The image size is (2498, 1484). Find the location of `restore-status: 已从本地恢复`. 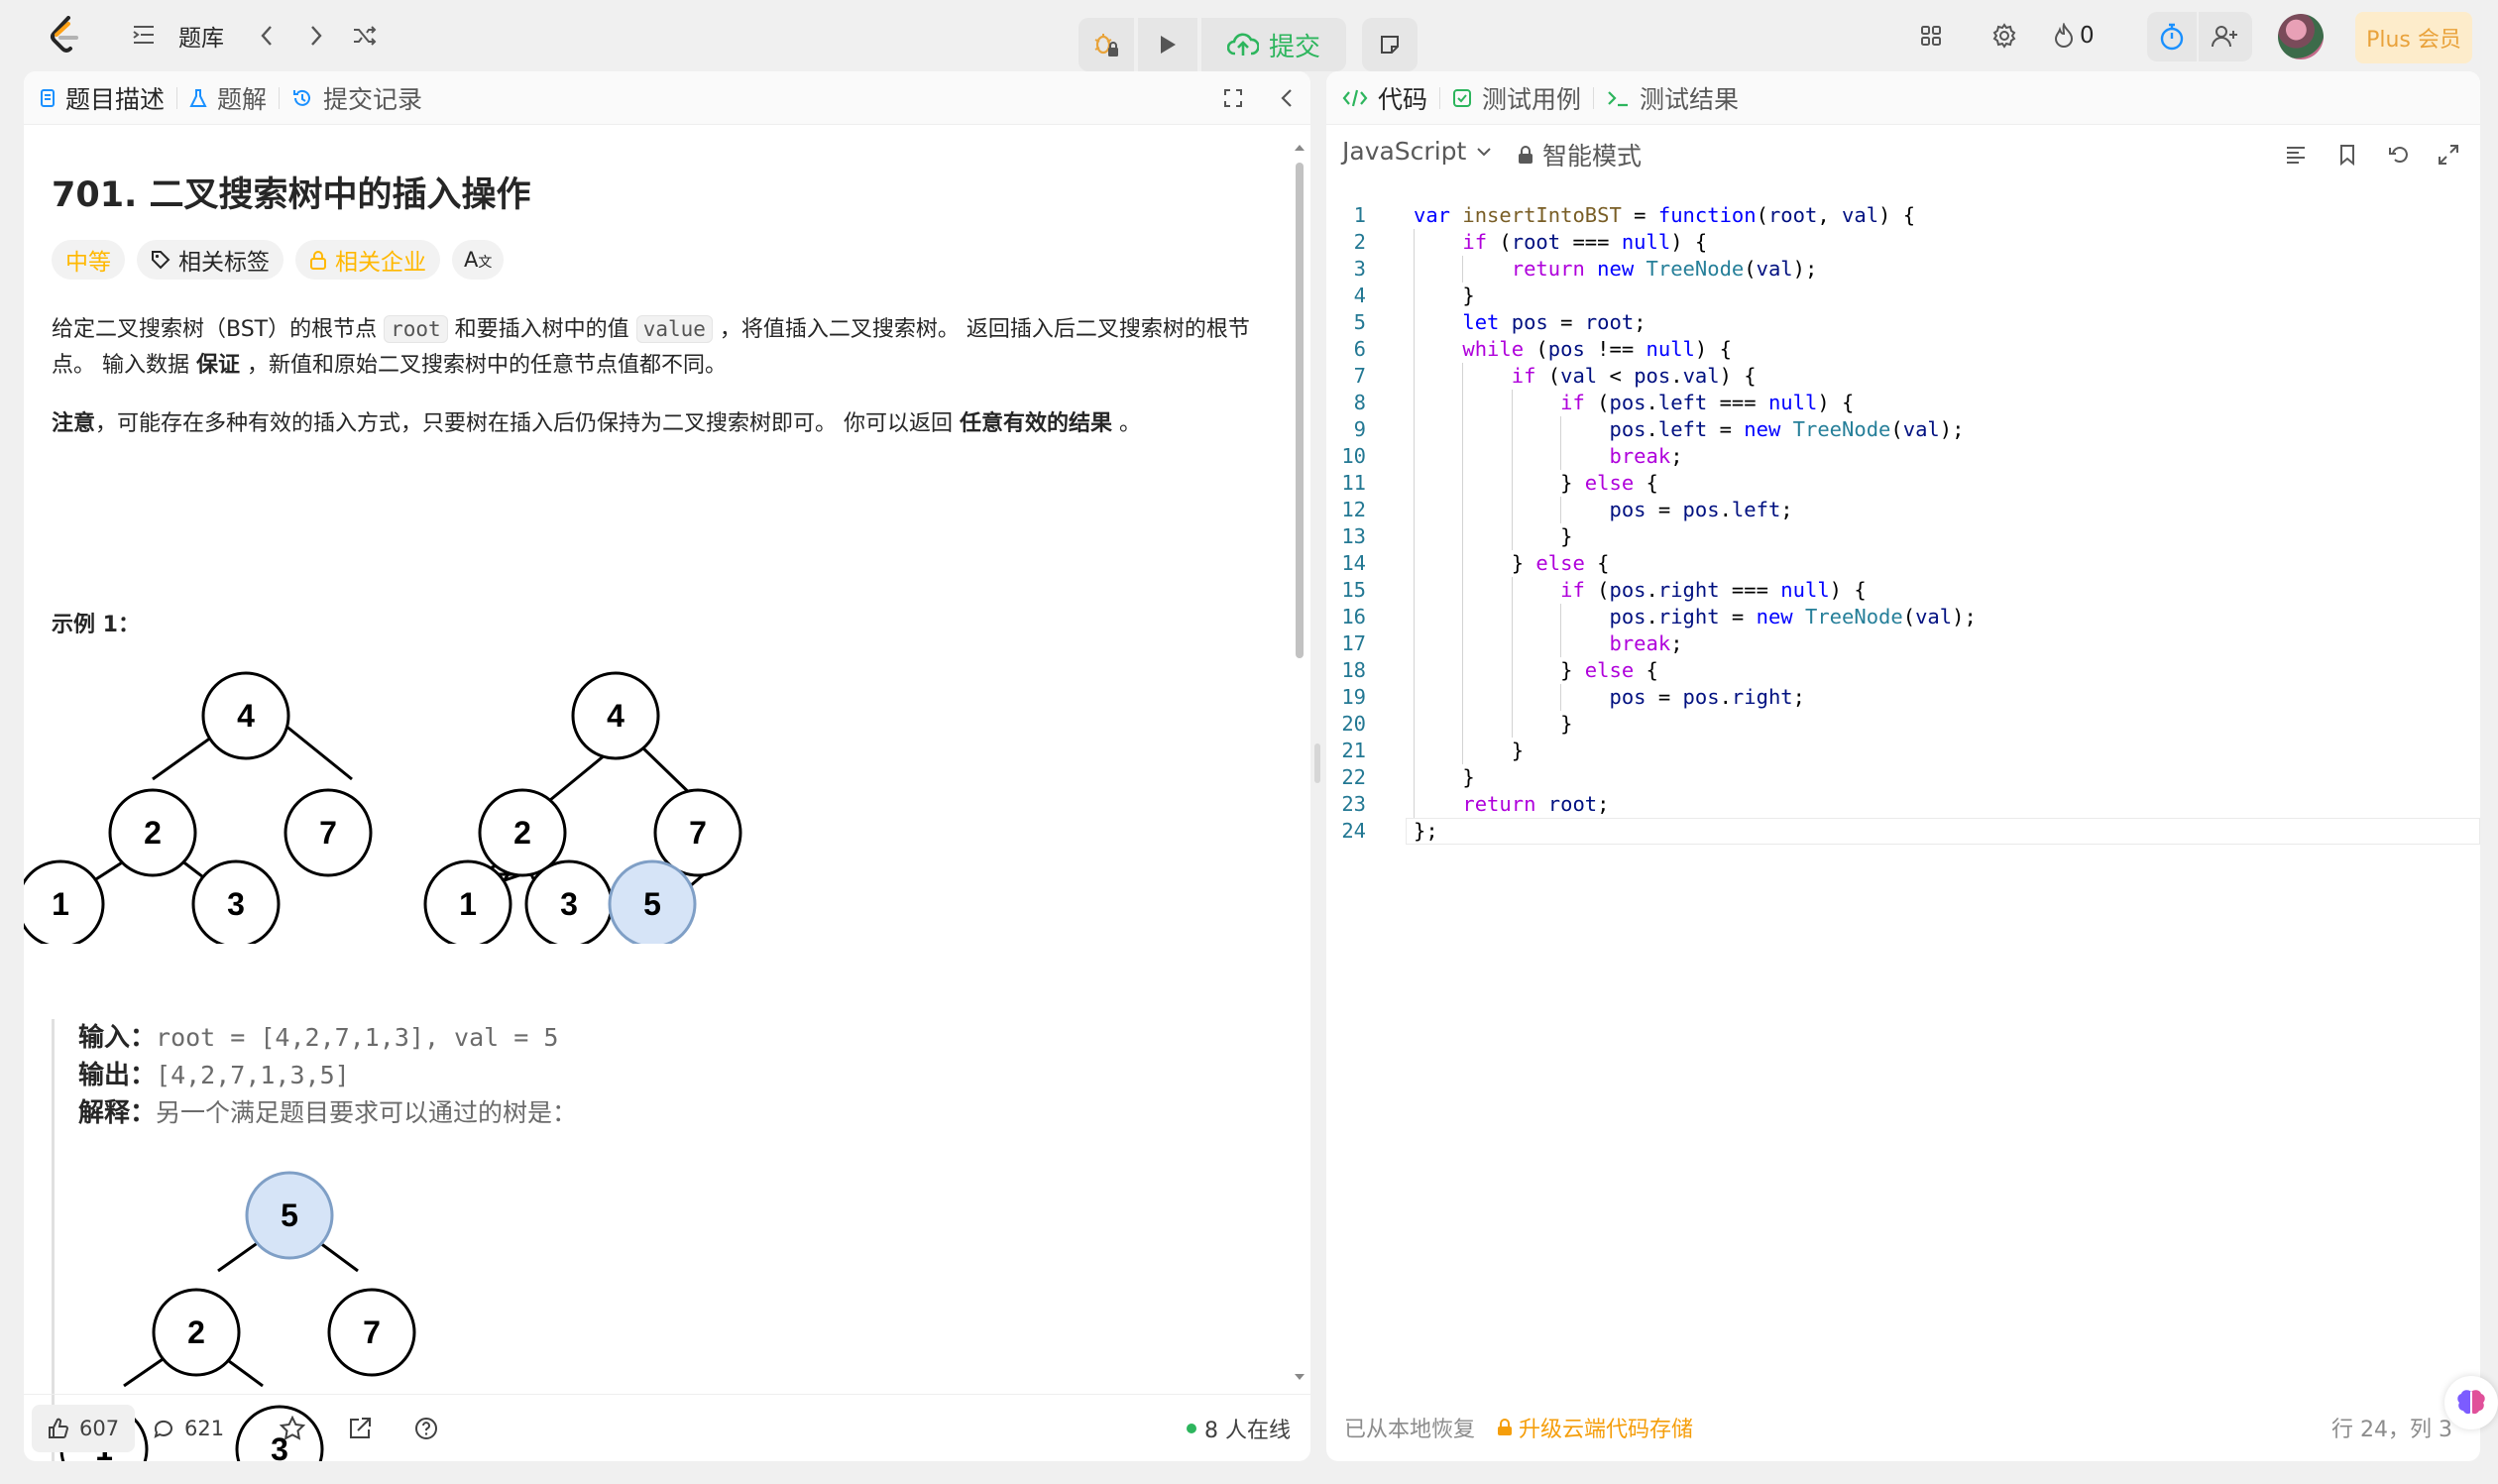

restore-status: 已从本地恢复 is located at coordinates (1410, 1430).